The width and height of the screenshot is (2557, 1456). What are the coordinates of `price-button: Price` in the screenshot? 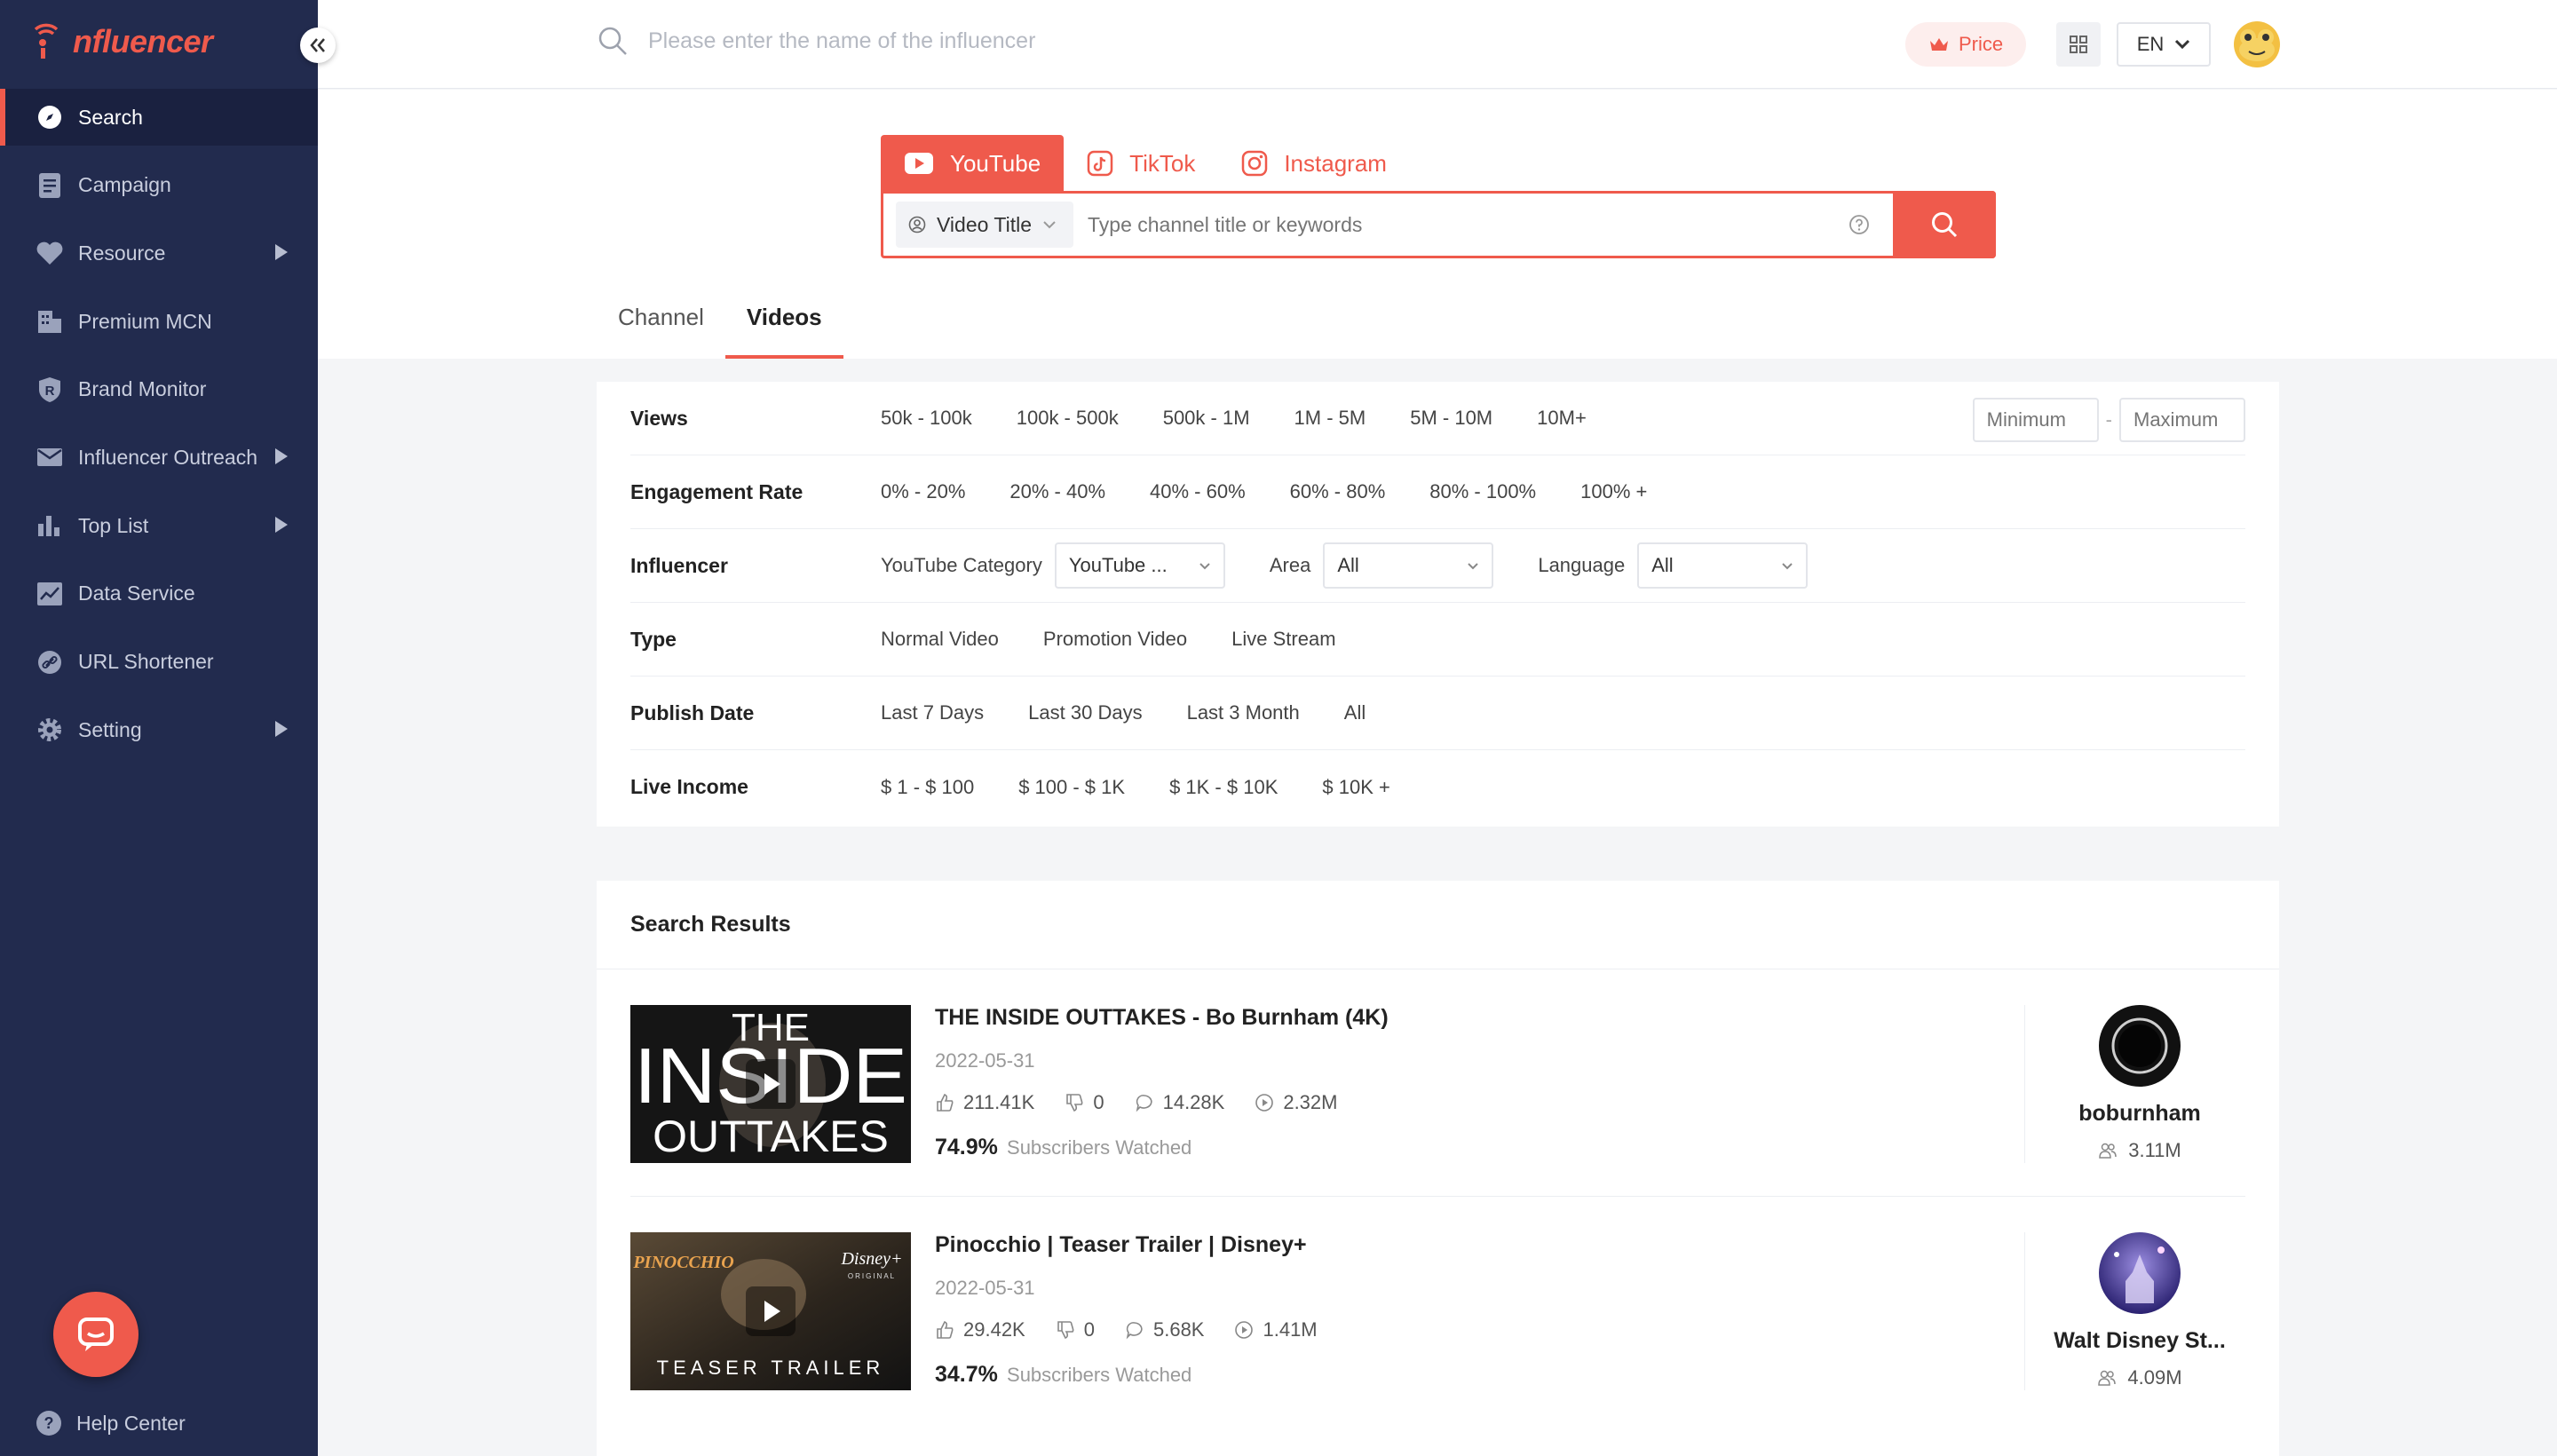 It's located at (1965, 44).